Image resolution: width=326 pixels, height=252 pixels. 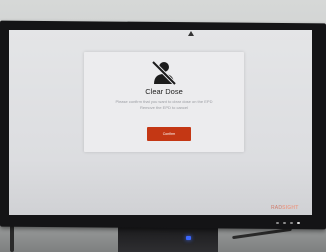 What do you see at coordinates (188, 238) in the screenshot?
I see `power-led` at bounding box center [188, 238].